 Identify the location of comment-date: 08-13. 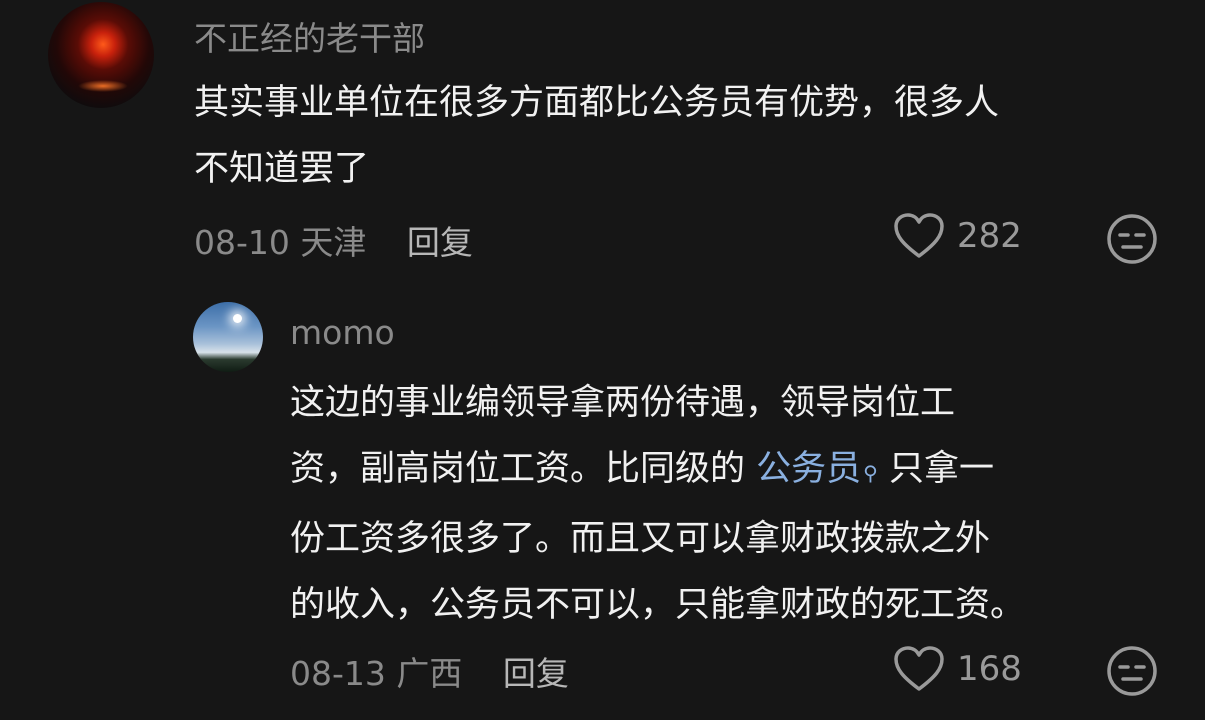
(338, 673).